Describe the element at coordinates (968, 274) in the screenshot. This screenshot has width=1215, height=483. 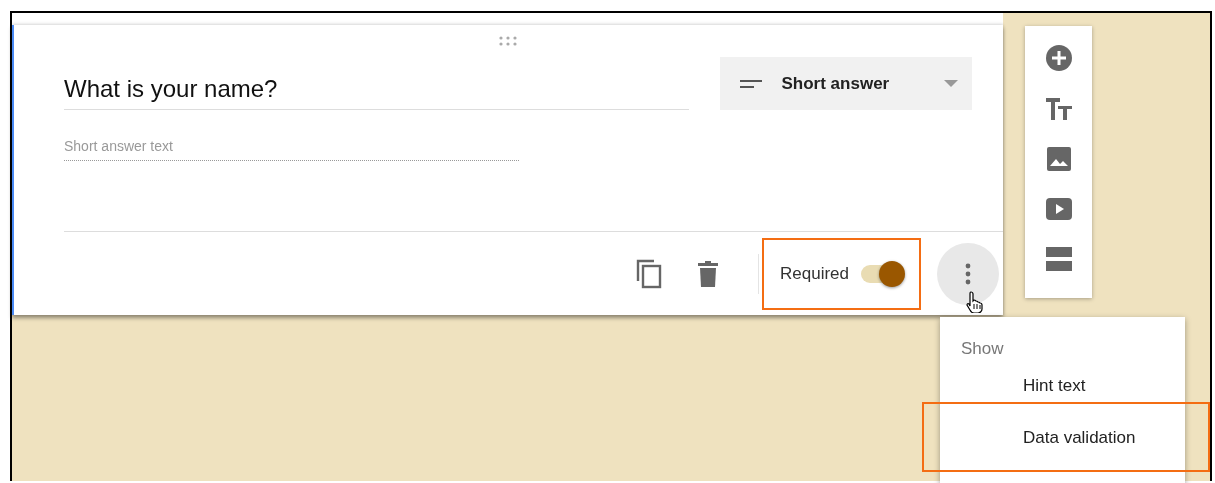
I see `more-vertical-icon` at that location.